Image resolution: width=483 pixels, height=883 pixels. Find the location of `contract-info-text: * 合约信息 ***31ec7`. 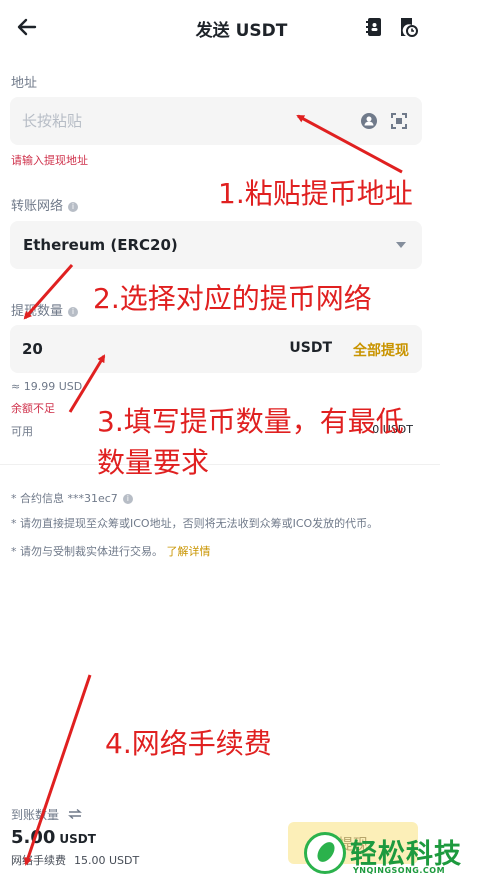

contract-info-text: * 合约信息 ***31ec7 is located at coordinates (64, 498).